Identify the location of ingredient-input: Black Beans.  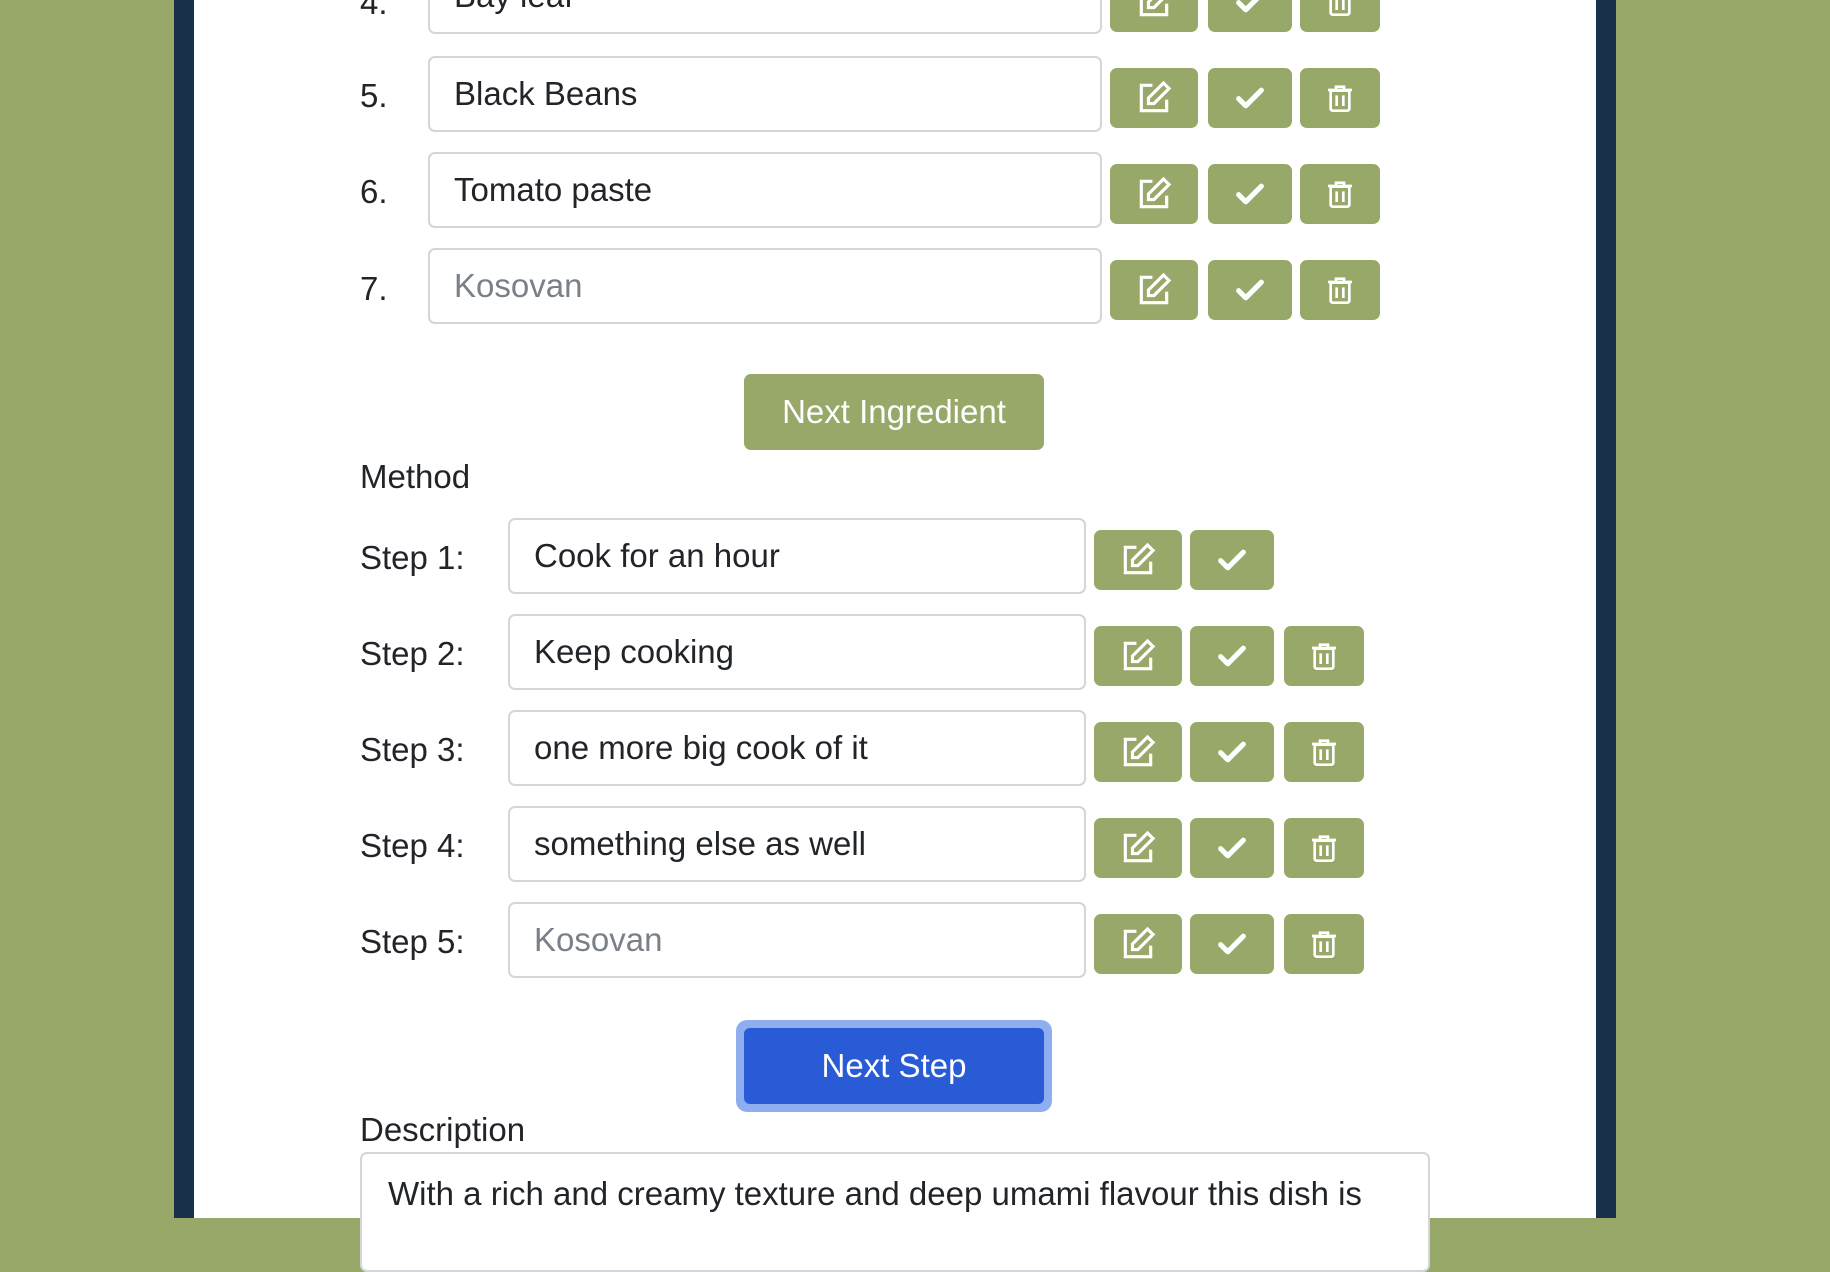
(765, 94).